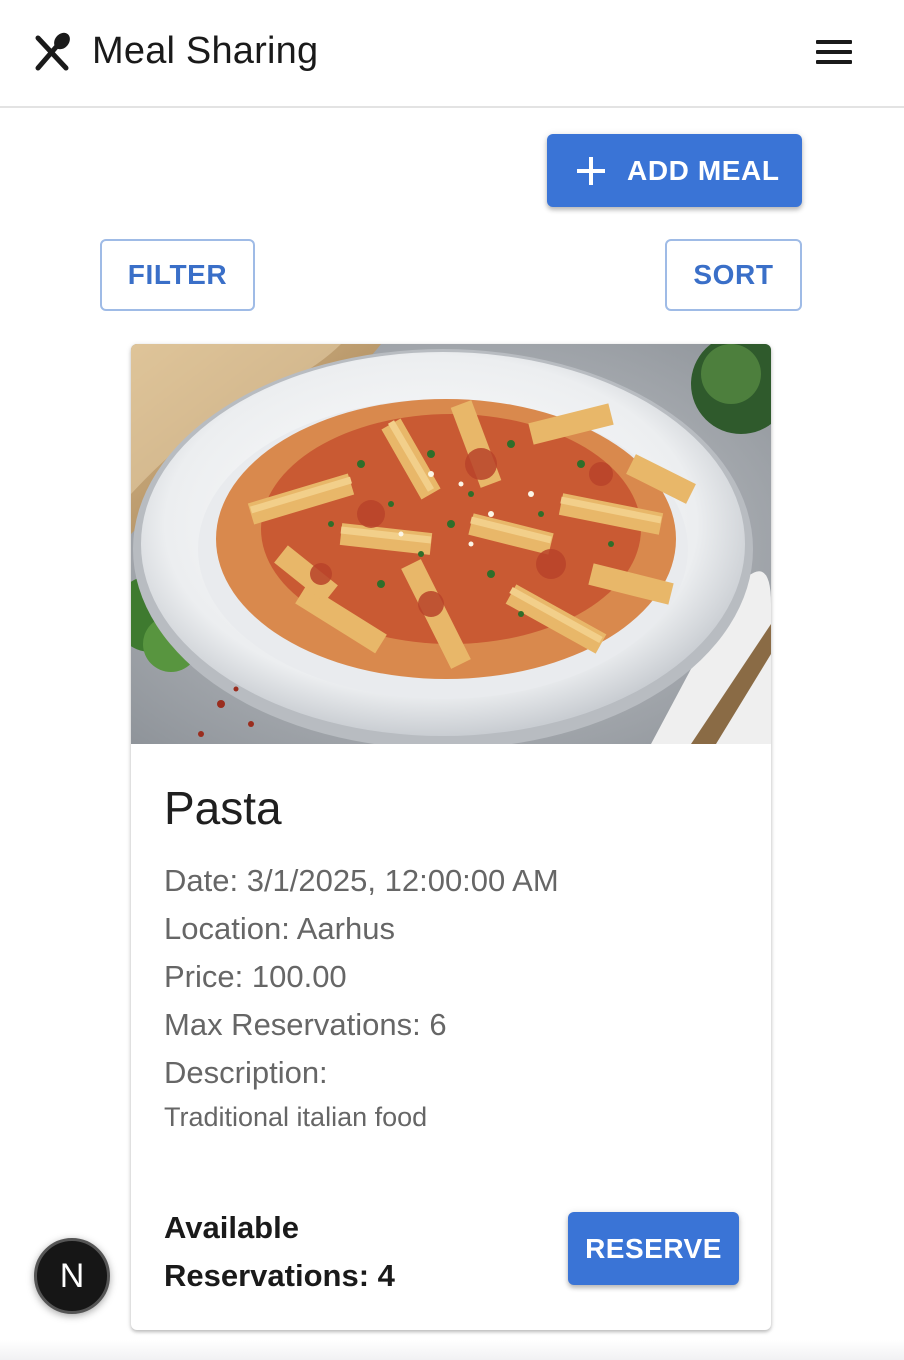  Describe the element at coordinates (205, 51) in the screenshot. I see `app-title: Meal Sharing` at that location.